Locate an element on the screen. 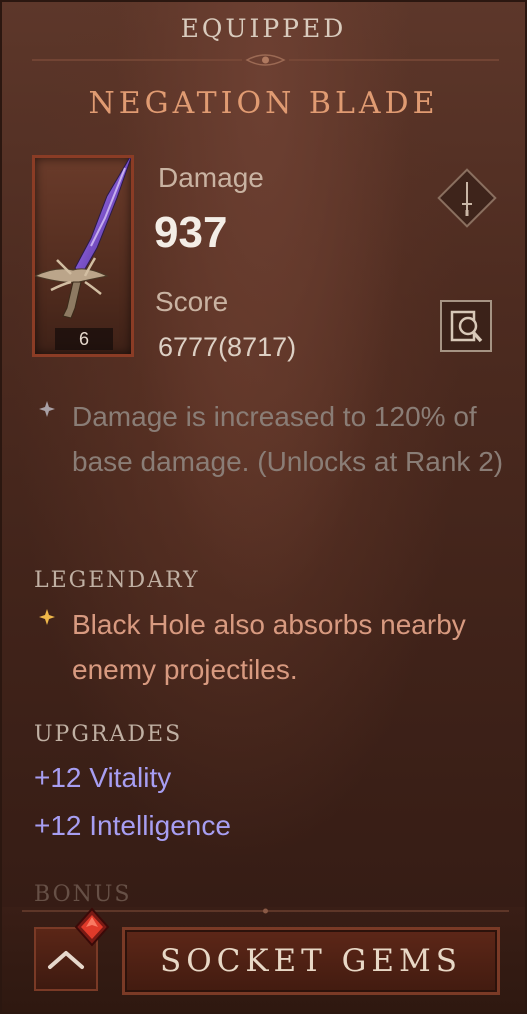  dagger-icon is located at coordinates (83, 238).